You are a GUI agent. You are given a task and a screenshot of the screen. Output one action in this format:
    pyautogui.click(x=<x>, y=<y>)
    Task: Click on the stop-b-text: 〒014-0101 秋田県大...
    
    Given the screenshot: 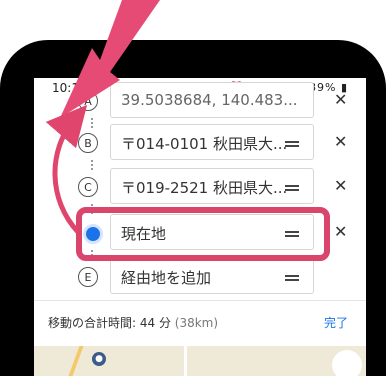 What is the action you would take?
    pyautogui.click(x=204, y=144)
    